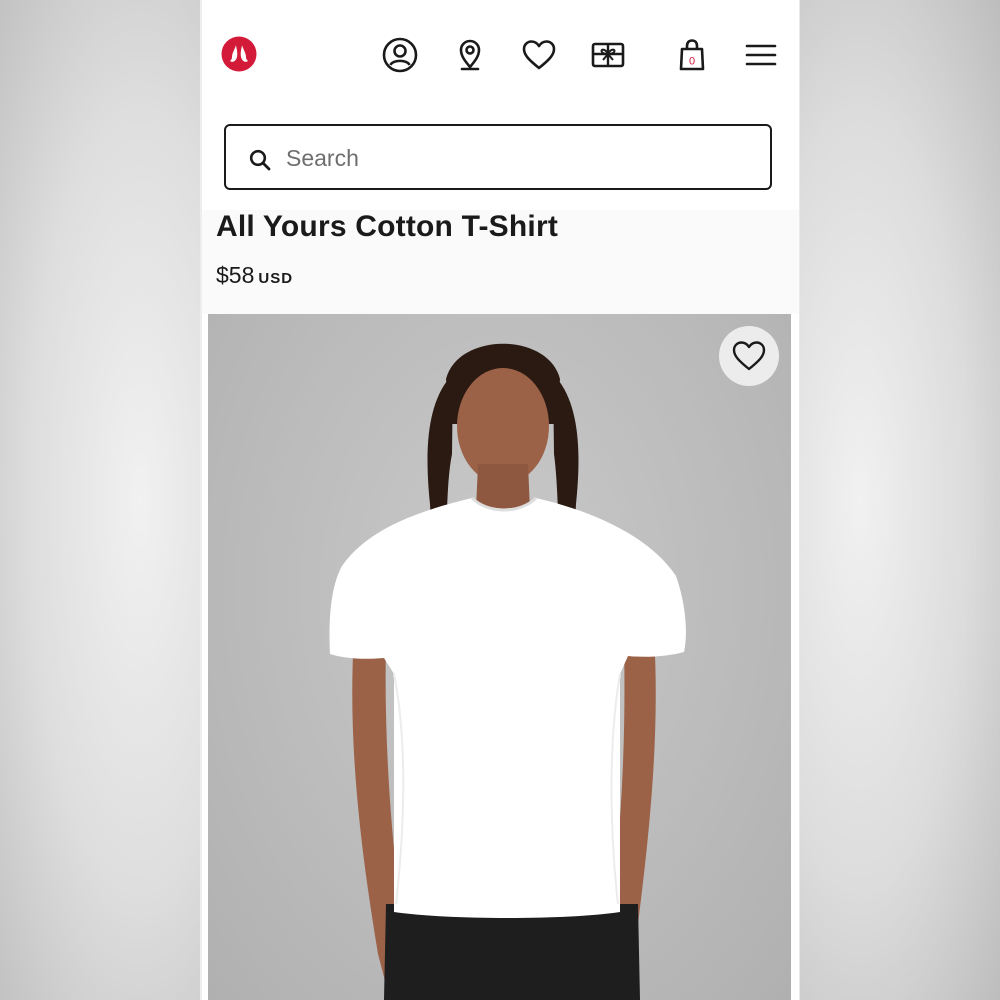  I want to click on product-header: All Yours Cotton T-Shirt $58 USD, so click(500, 262).